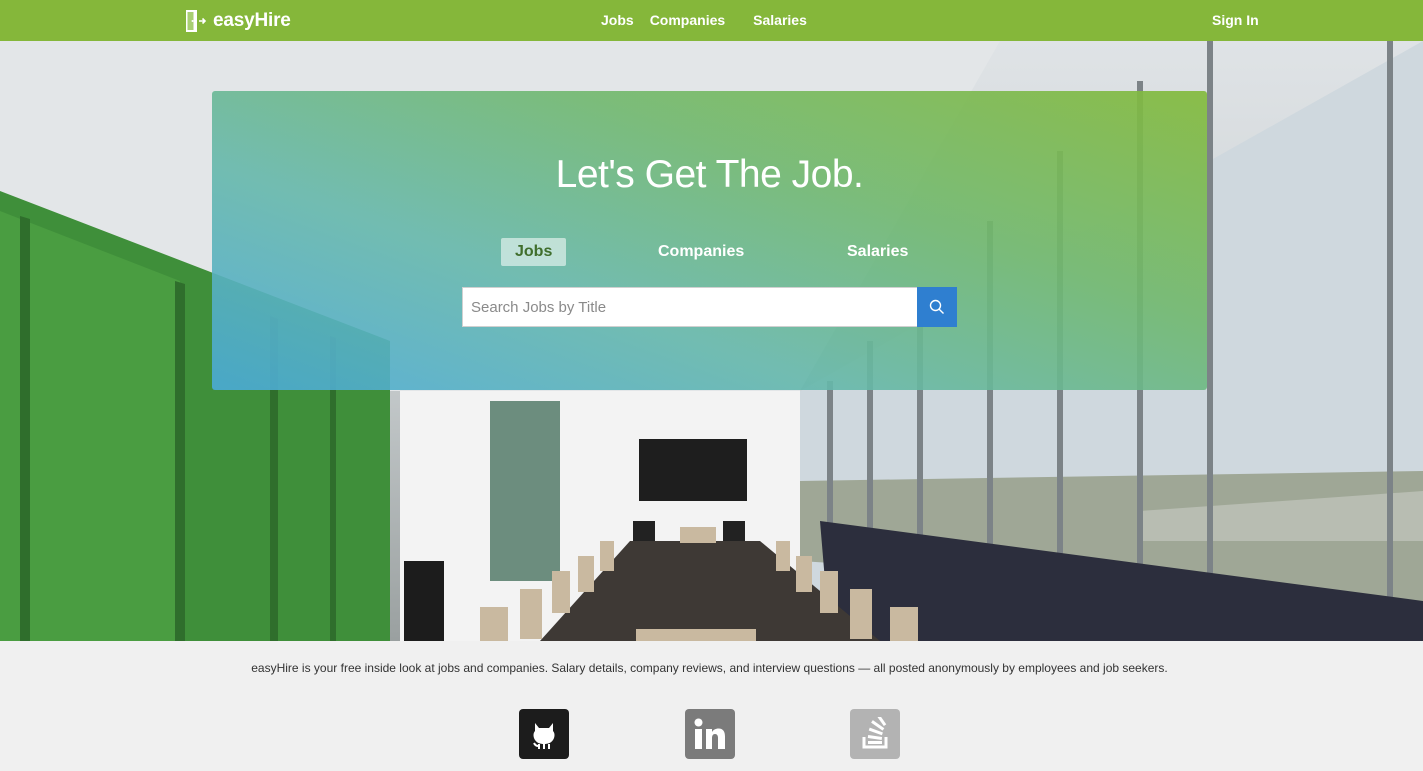 The height and width of the screenshot is (771, 1423). I want to click on search-bar, so click(709, 307).